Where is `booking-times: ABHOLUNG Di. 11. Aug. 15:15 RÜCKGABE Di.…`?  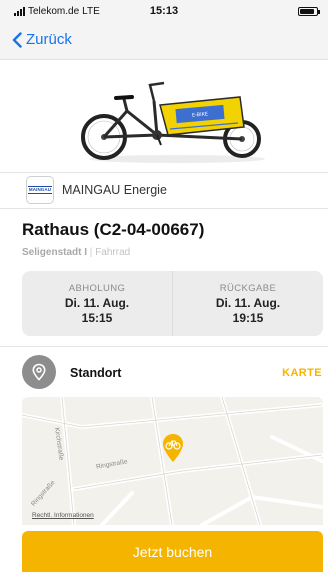 booking-times: ABHOLUNG Di. 11. Aug. 15:15 RÜCKGABE Di.… is located at coordinates (172, 303).